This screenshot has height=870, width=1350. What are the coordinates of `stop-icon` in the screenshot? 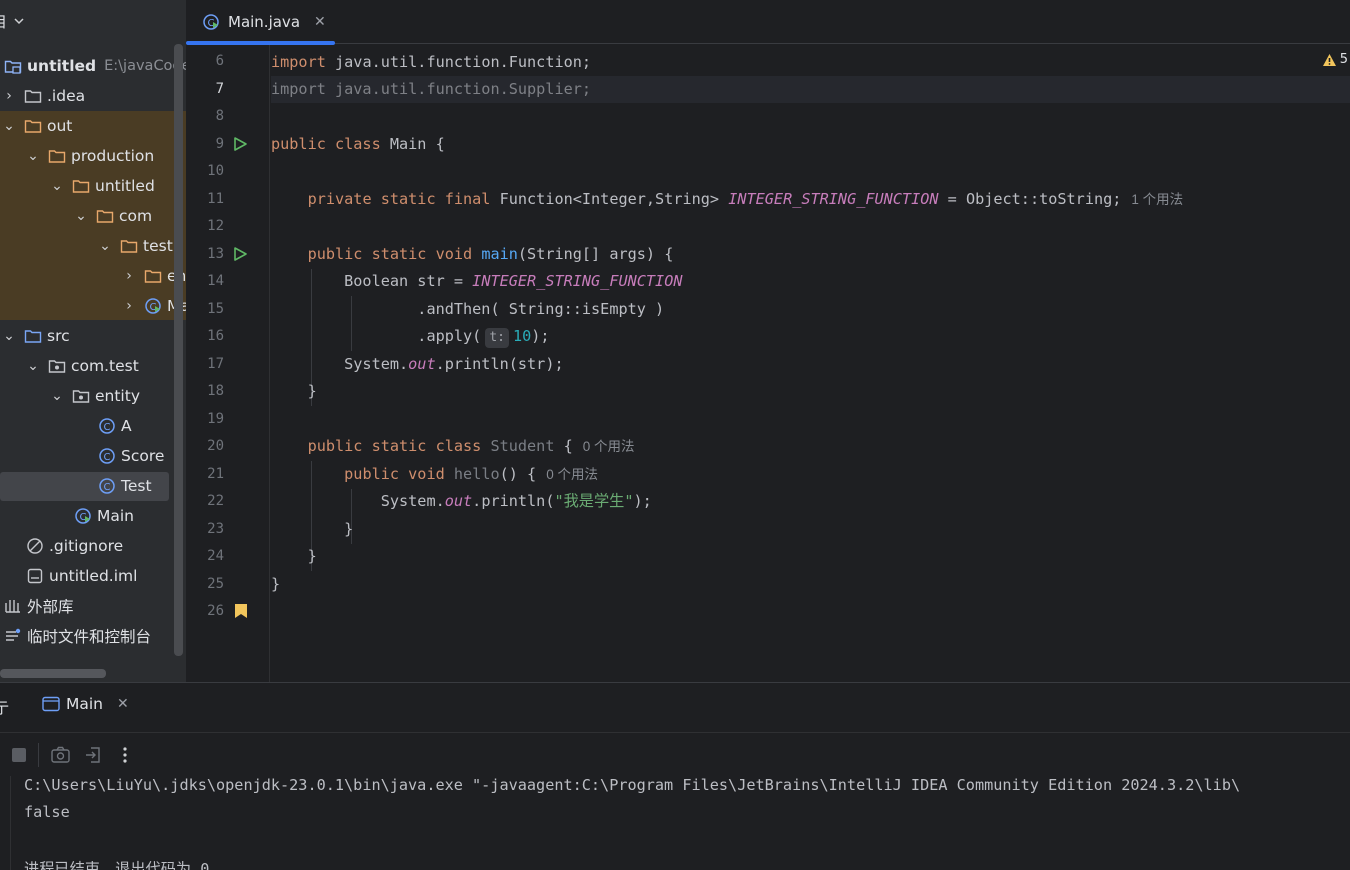 It's located at (19, 755).